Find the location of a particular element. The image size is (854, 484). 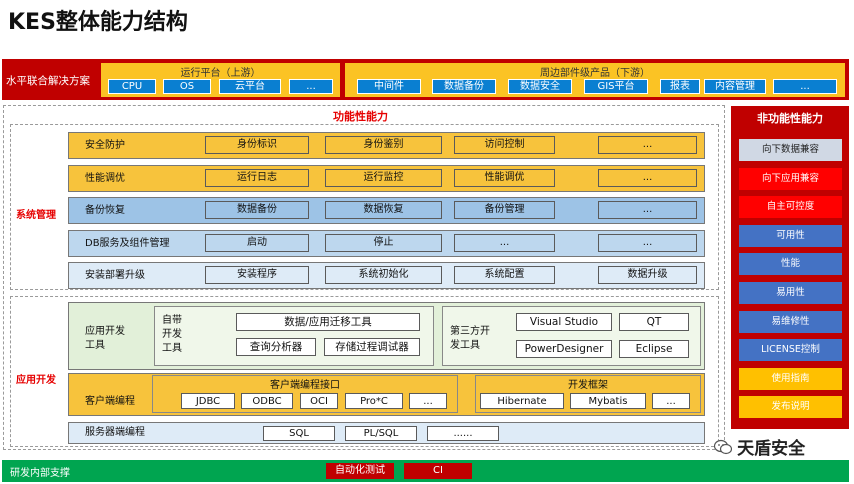

nonfunctional-title: 非功能性能力 is located at coordinates (790, 118).